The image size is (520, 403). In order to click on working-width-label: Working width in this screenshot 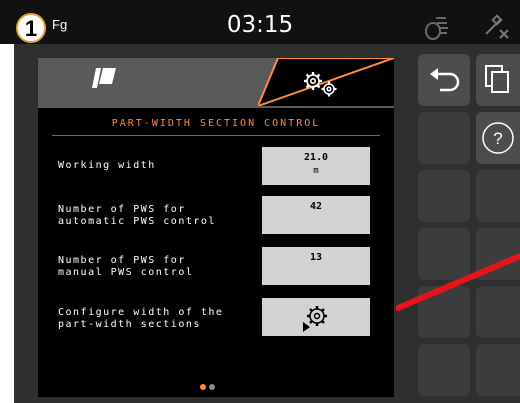, I will do `click(107, 165)`.